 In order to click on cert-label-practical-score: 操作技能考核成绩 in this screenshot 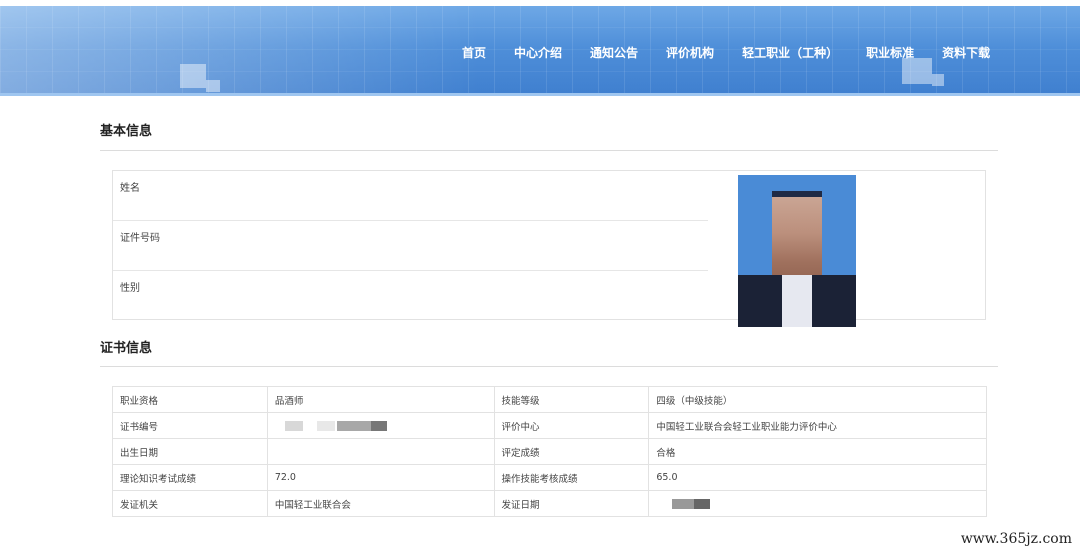, I will do `click(571, 477)`.